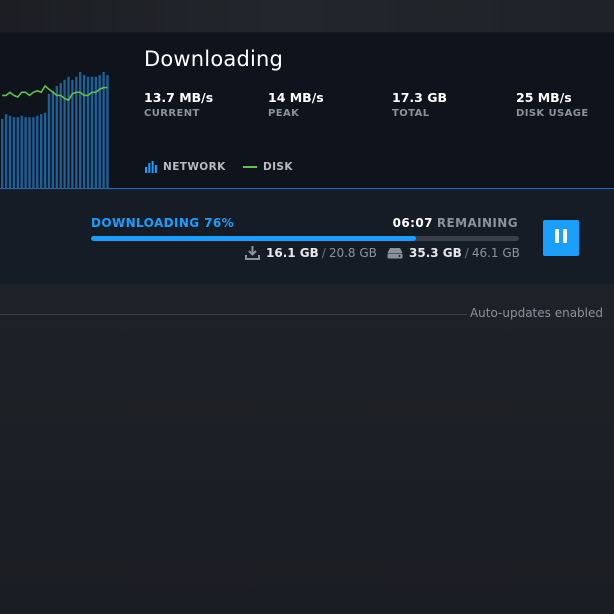 The image size is (614, 614). I want to click on download-icon, so click(252, 253).